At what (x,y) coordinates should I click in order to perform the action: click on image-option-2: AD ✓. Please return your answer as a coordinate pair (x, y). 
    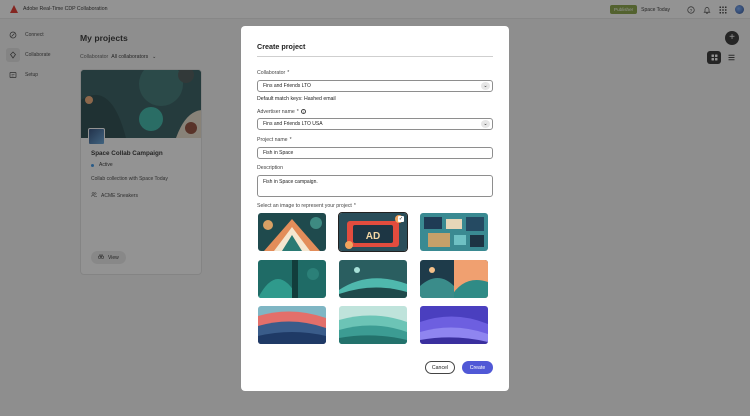
    Looking at the image, I should click on (373, 232).